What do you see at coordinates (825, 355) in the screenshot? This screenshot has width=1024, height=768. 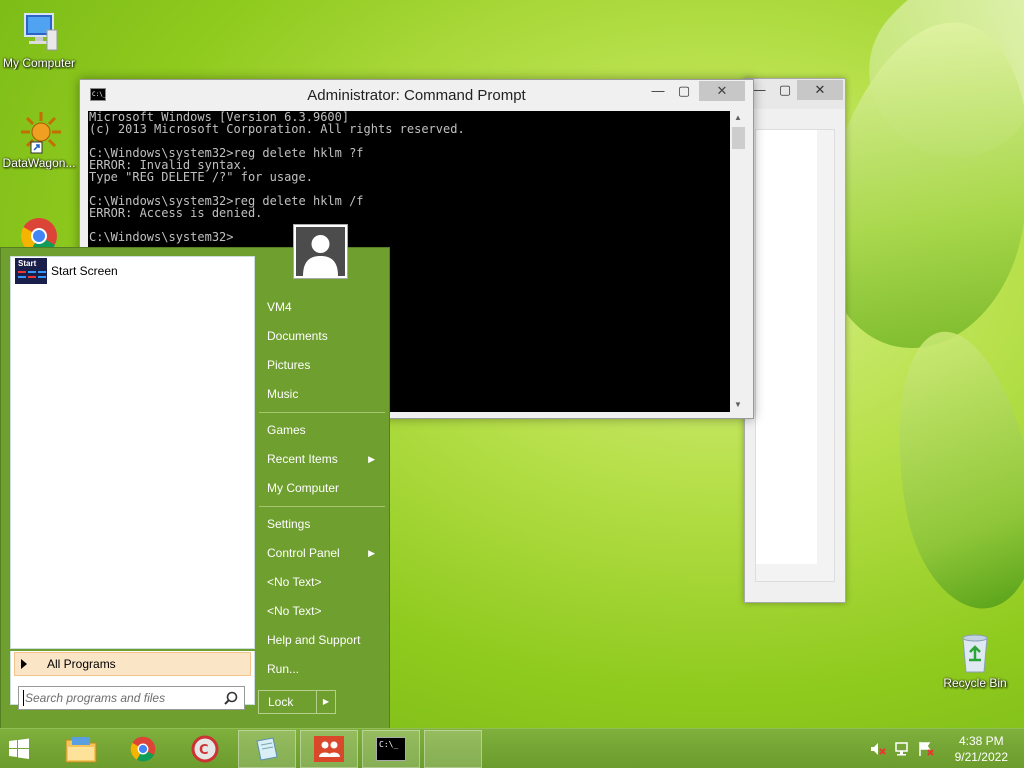 I see `vertical-scrollbar` at bounding box center [825, 355].